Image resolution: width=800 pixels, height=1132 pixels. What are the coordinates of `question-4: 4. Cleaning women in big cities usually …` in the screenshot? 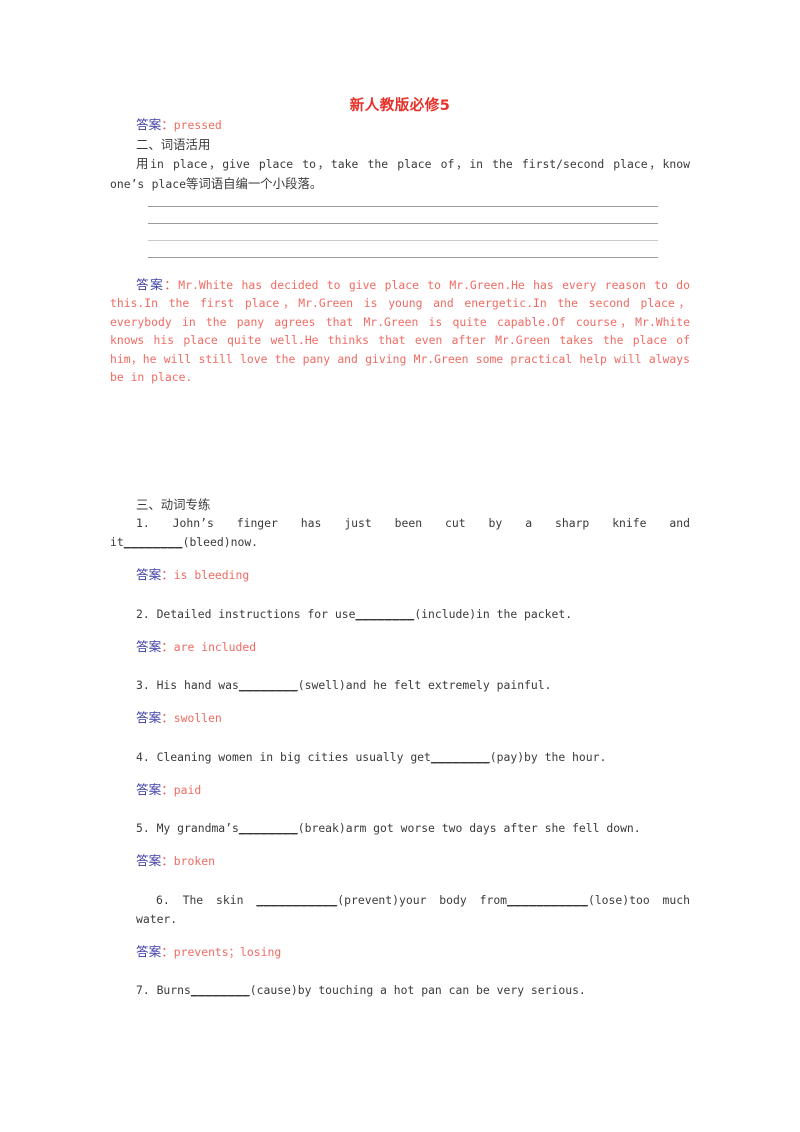 It's located at (400, 757).